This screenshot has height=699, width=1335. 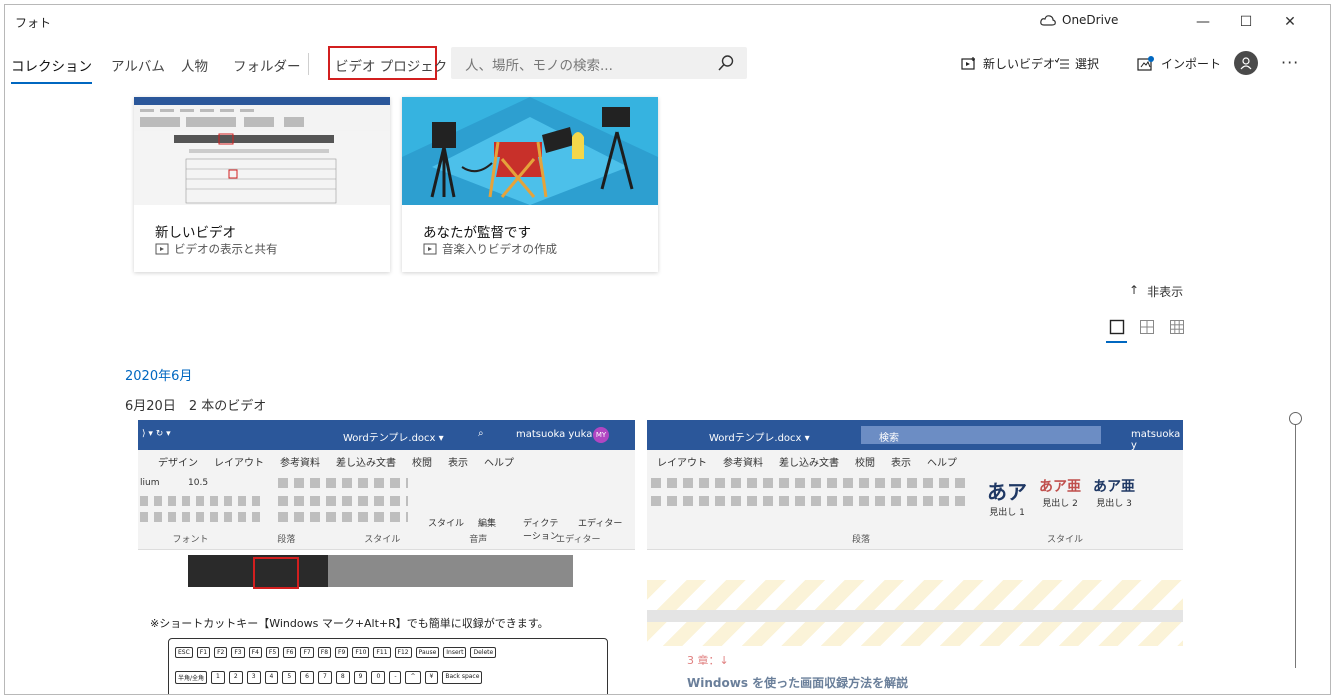 What do you see at coordinates (393, 438) in the screenshot?
I see `doc-title: Wordテンプレ.docx ▾` at bounding box center [393, 438].